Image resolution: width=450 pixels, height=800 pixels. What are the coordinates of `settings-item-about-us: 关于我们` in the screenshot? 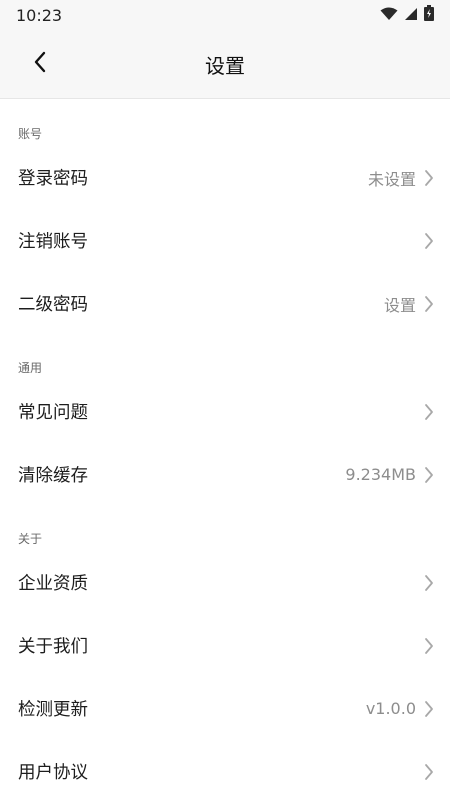 It's located at (227, 645).